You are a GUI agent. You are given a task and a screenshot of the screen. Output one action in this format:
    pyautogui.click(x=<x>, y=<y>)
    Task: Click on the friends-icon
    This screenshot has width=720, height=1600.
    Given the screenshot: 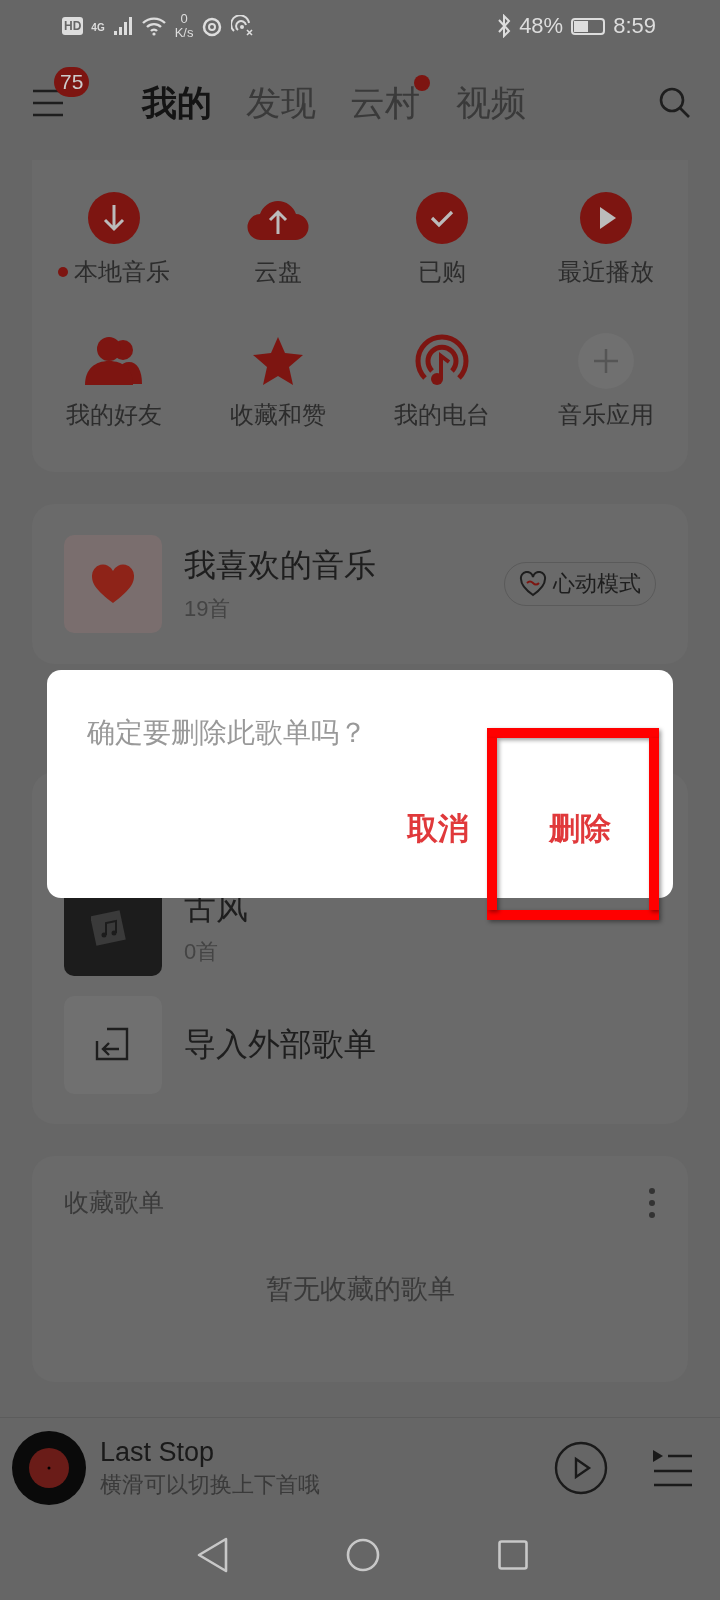 What is the action you would take?
    pyautogui.click(x=114, y=361)
    